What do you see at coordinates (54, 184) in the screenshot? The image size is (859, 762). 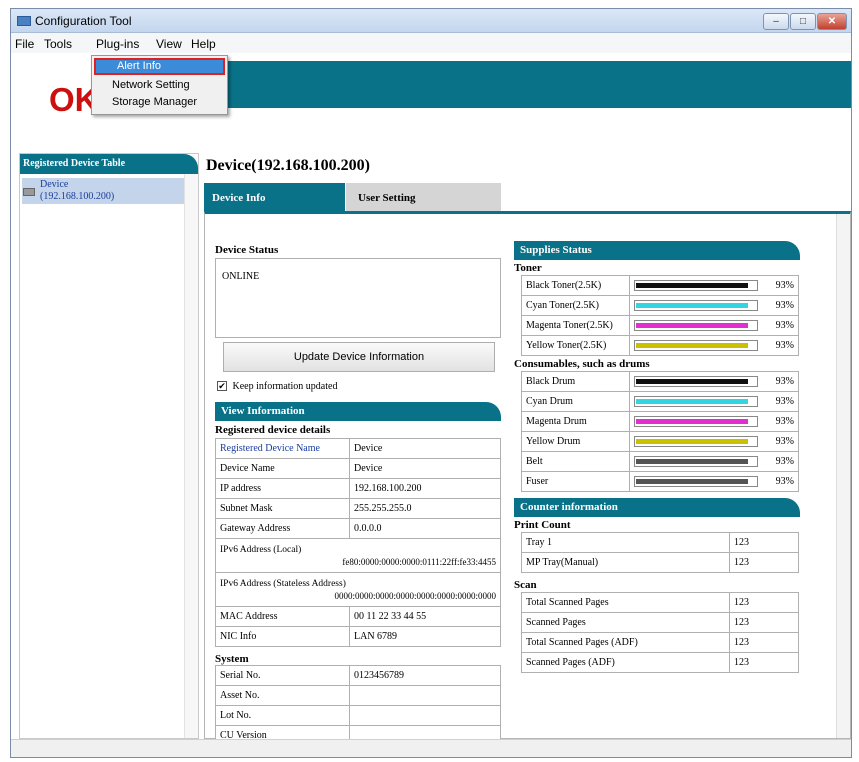 I see `device-tree-name: Device` at bounding box center [54, 184].